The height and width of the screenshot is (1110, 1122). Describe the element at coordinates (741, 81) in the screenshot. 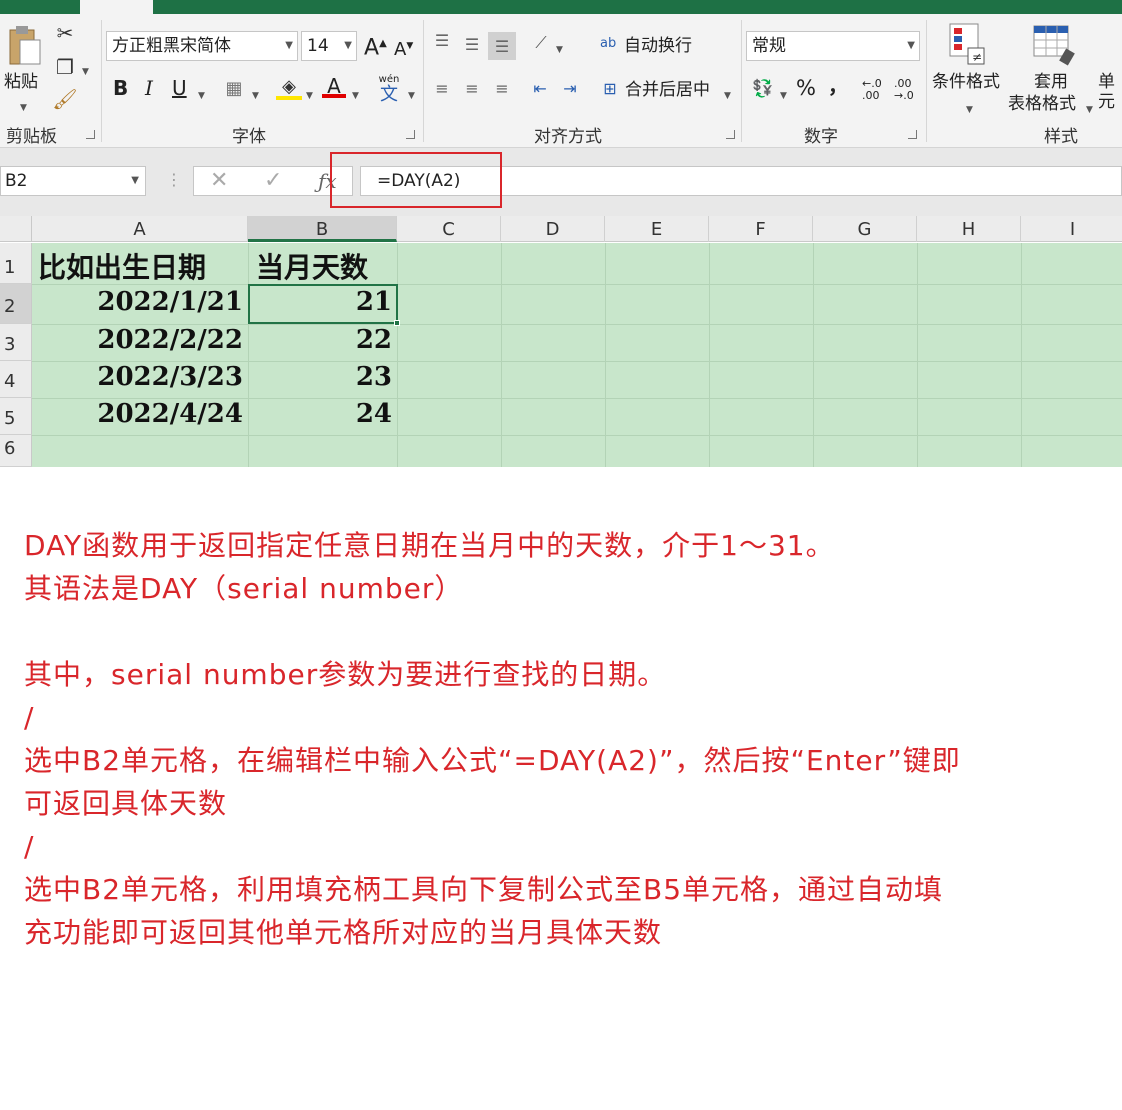

I see `divider` at that location.